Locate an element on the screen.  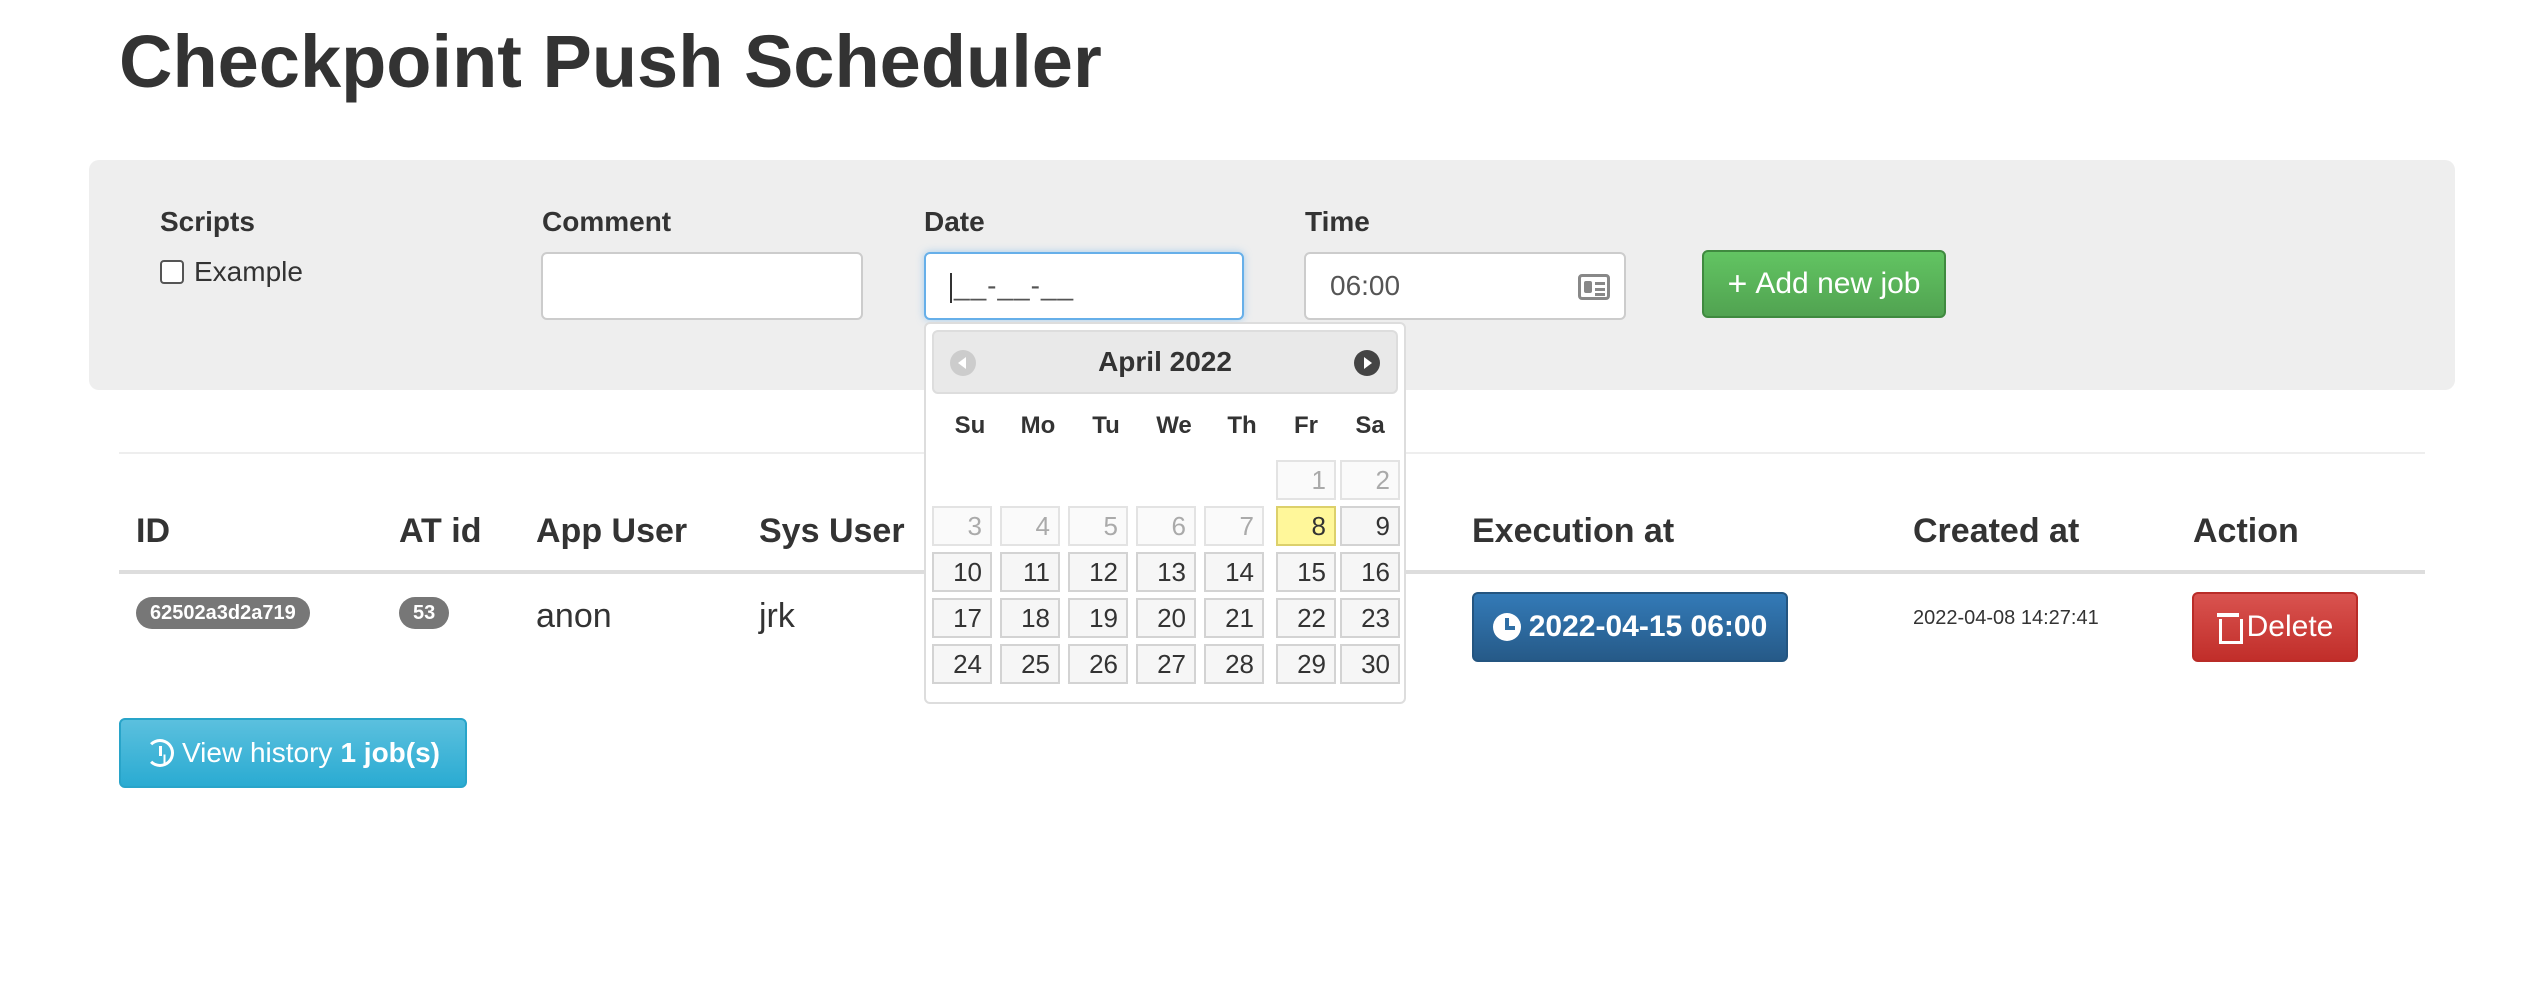
datepicker-header: April 2022 is located at coordinates (1165, 362).